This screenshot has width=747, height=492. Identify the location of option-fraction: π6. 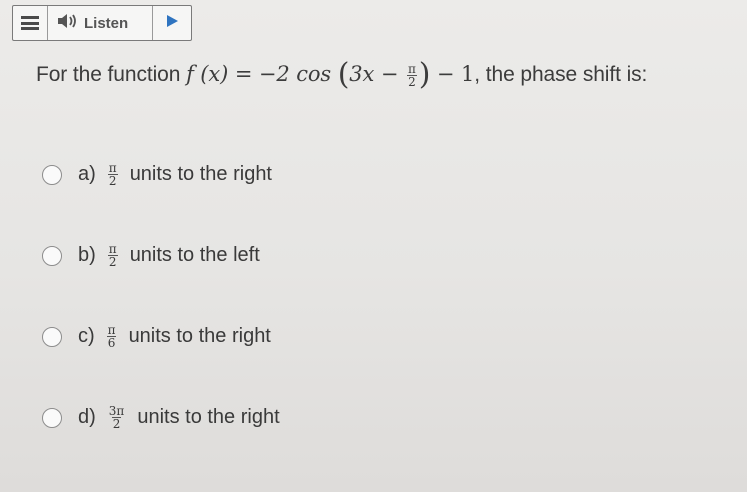
(111, 336).